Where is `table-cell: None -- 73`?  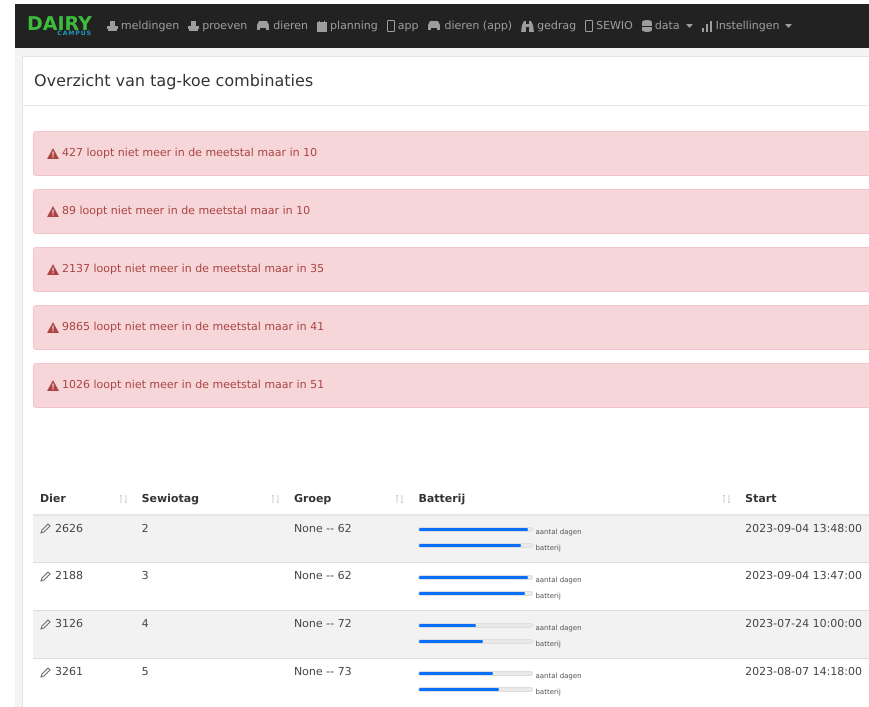
table-cell: None -- 73 is located at coordinates (323, 671).